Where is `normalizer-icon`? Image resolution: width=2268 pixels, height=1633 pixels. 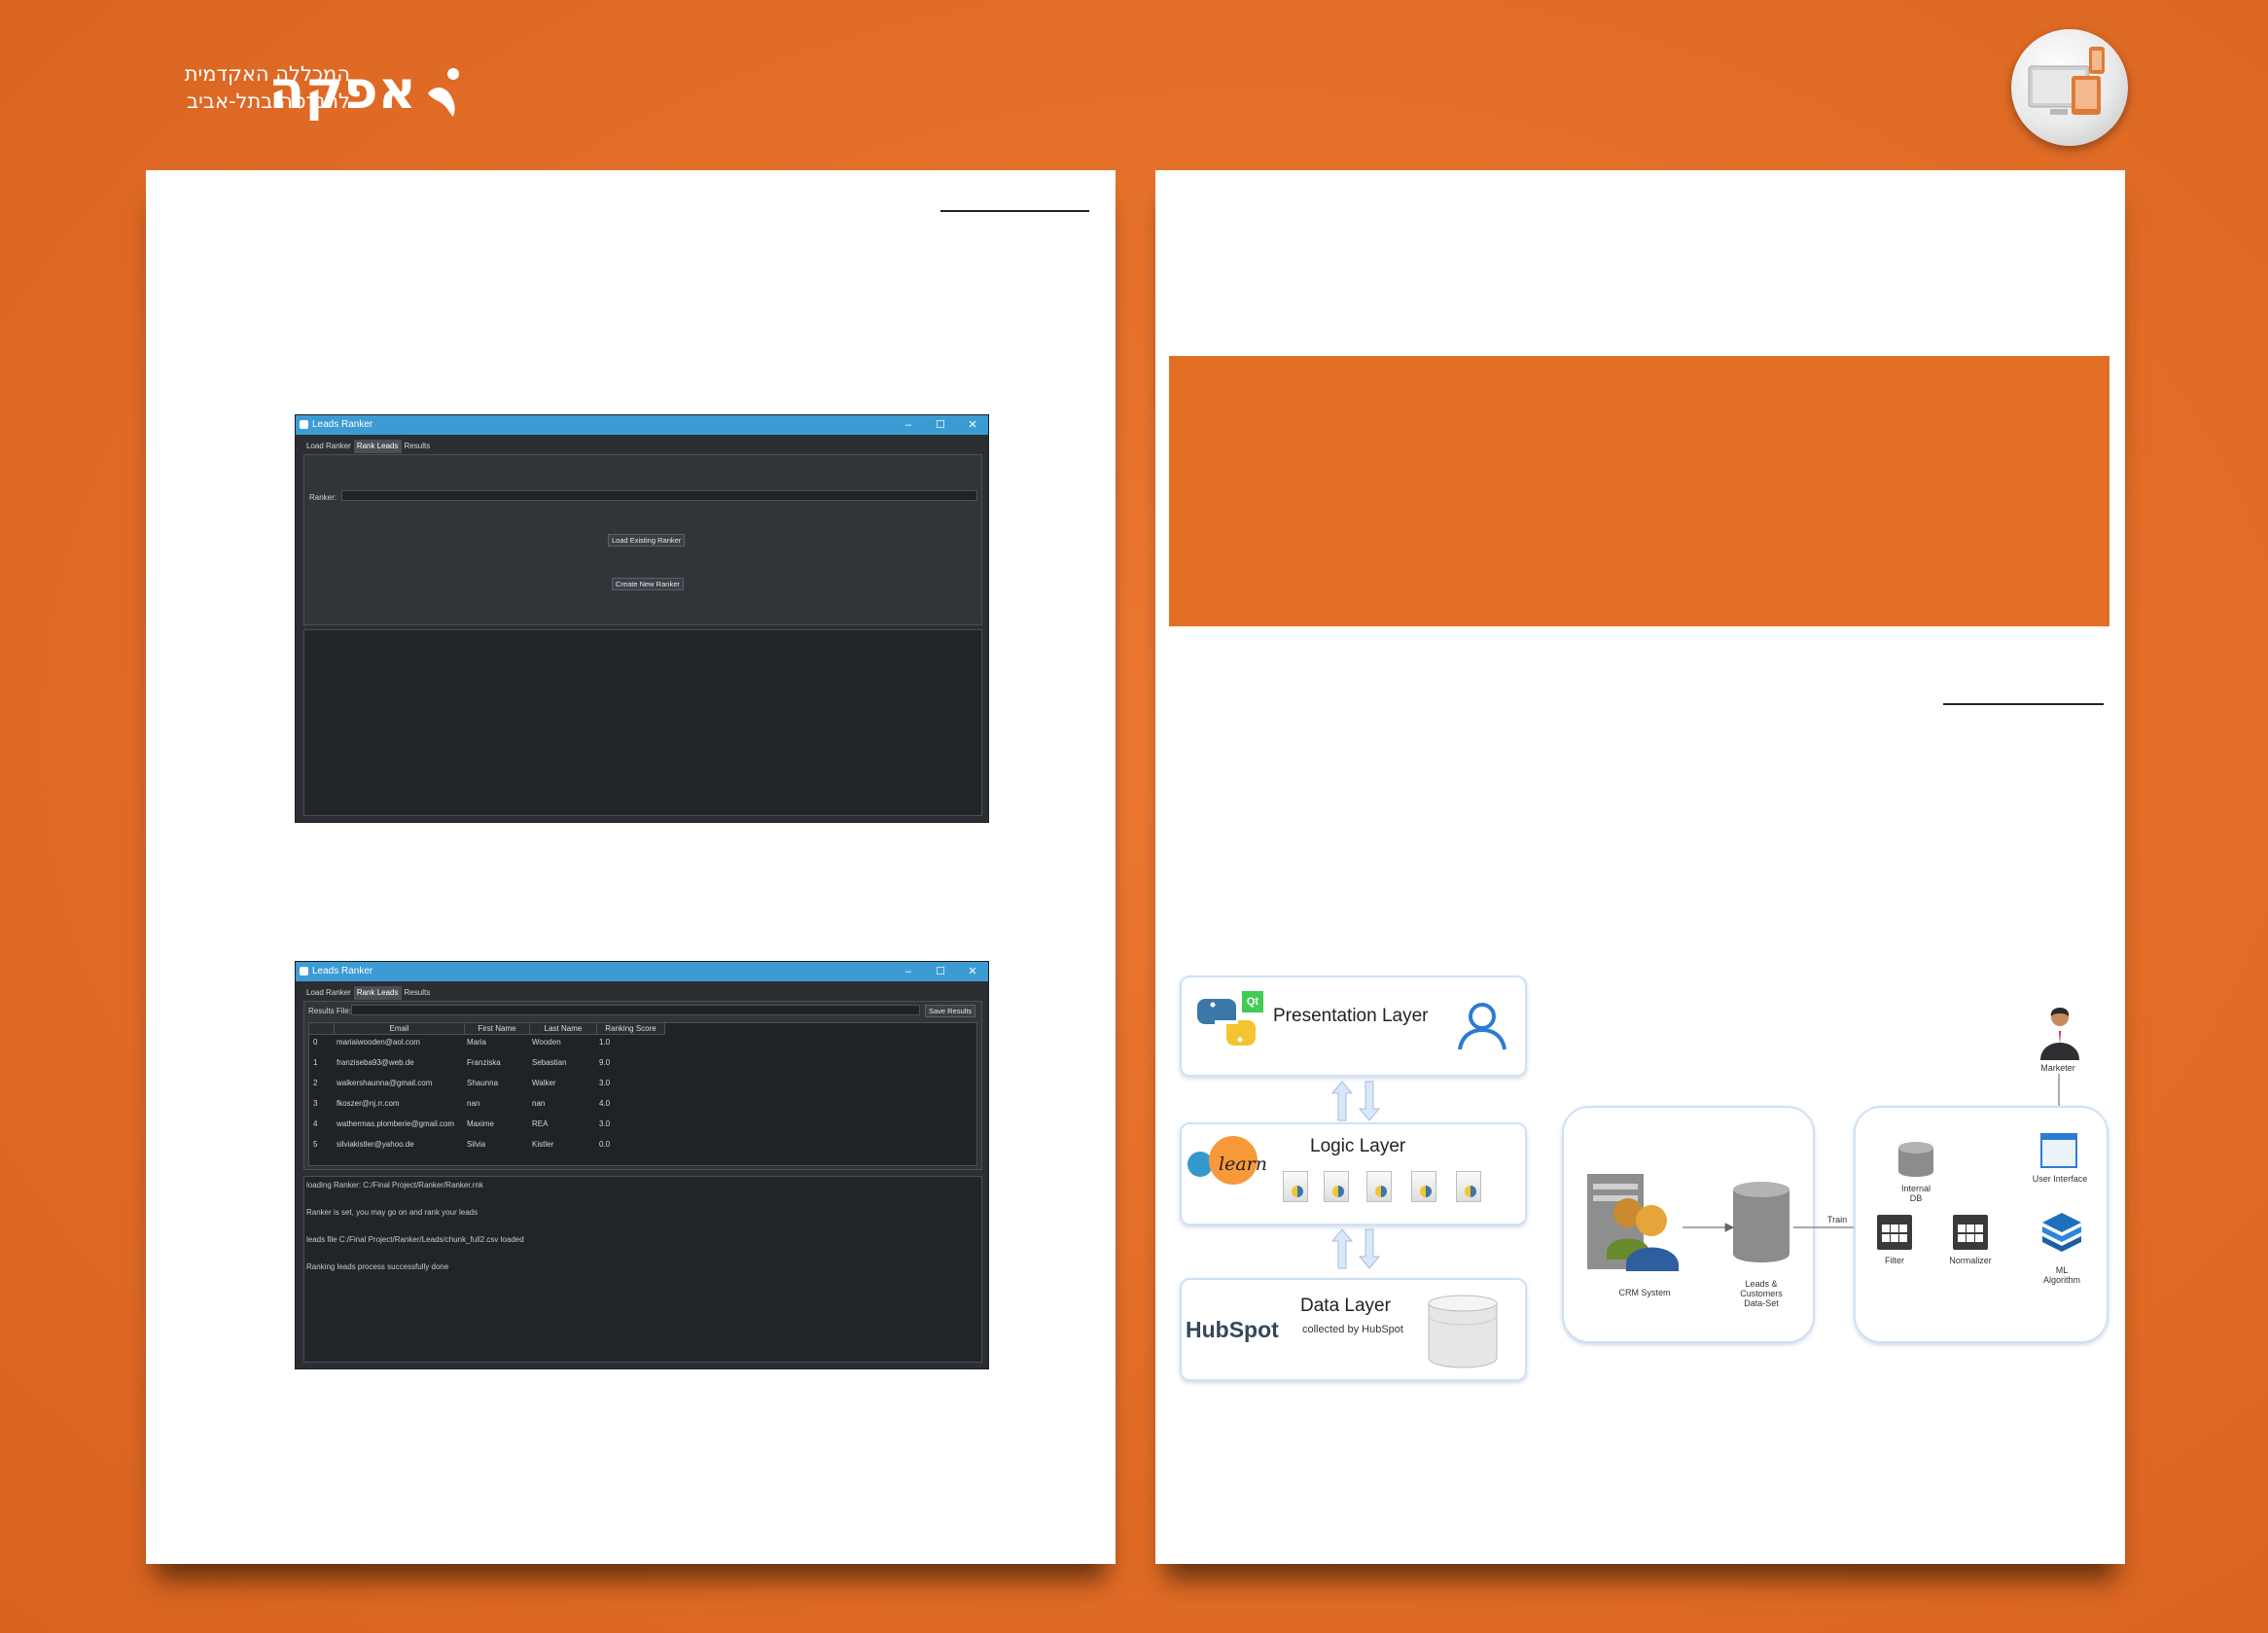
normalizer-icon is located at coordinates (1970, 1232).